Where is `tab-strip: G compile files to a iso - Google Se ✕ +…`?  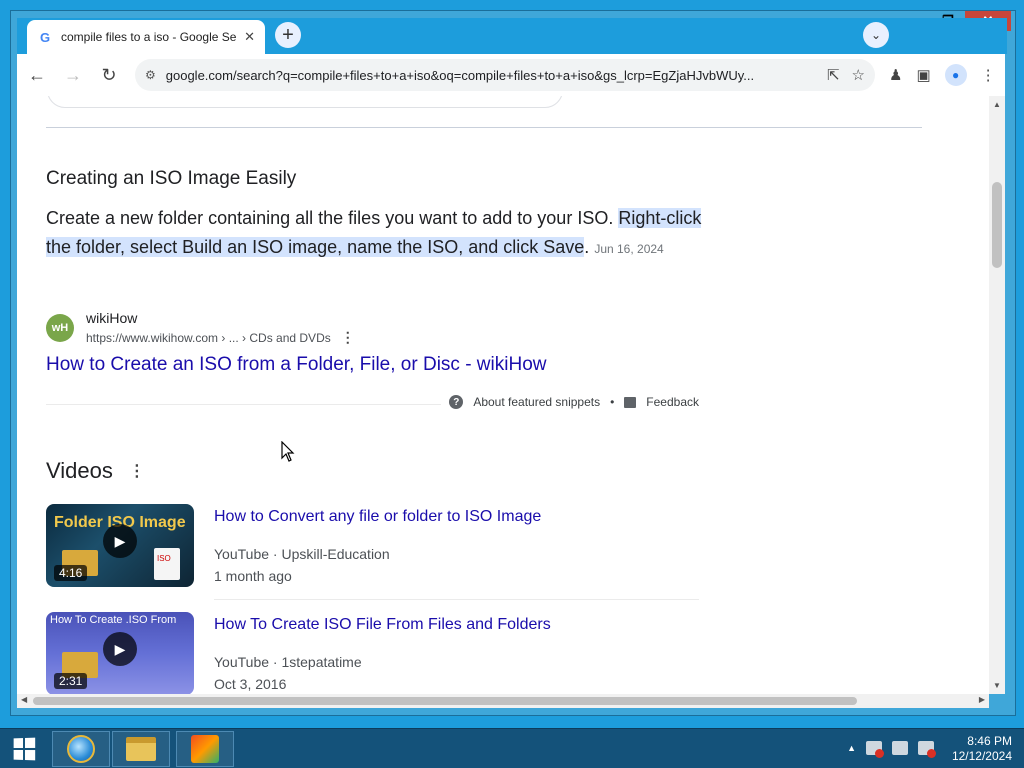
tab-strip: G compile files to a iso - Google Se ✕ +… is located at coordinates (512, 36).